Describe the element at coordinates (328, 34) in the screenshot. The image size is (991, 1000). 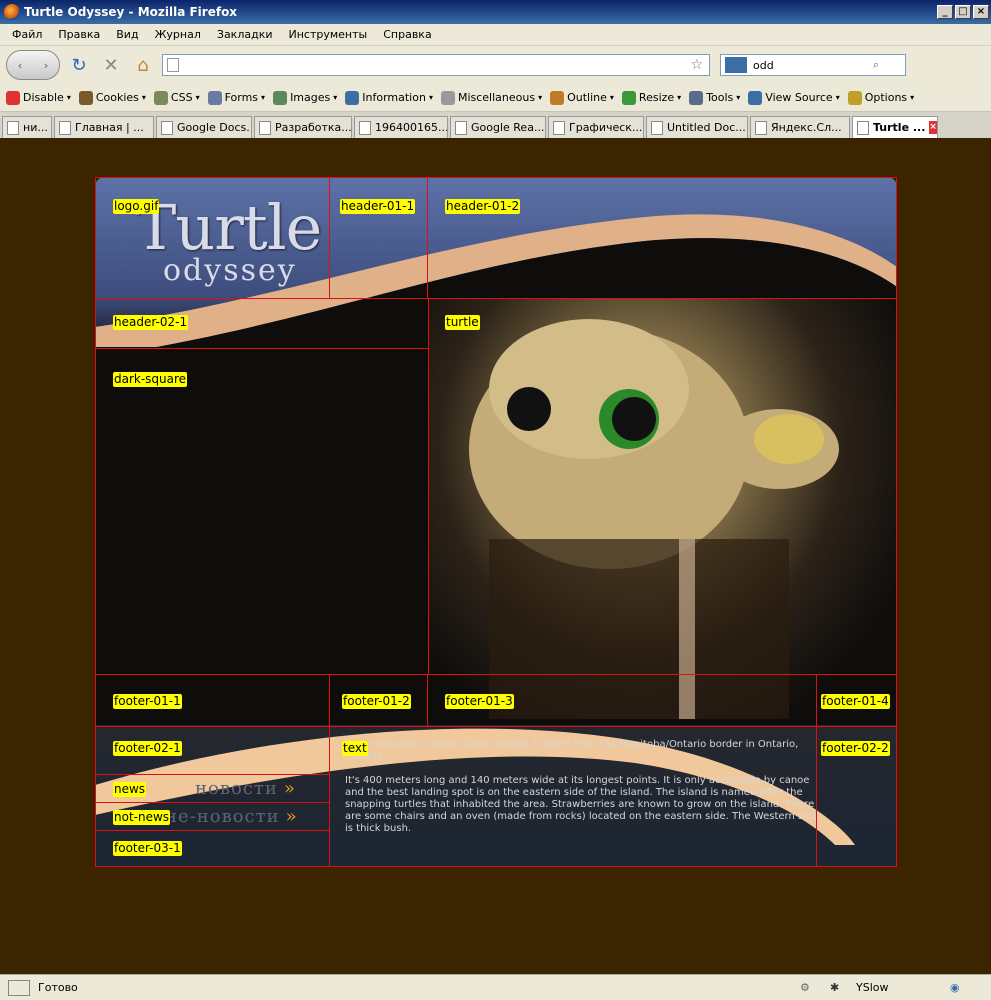
I see `menu-tools: Инструменты` at that location.